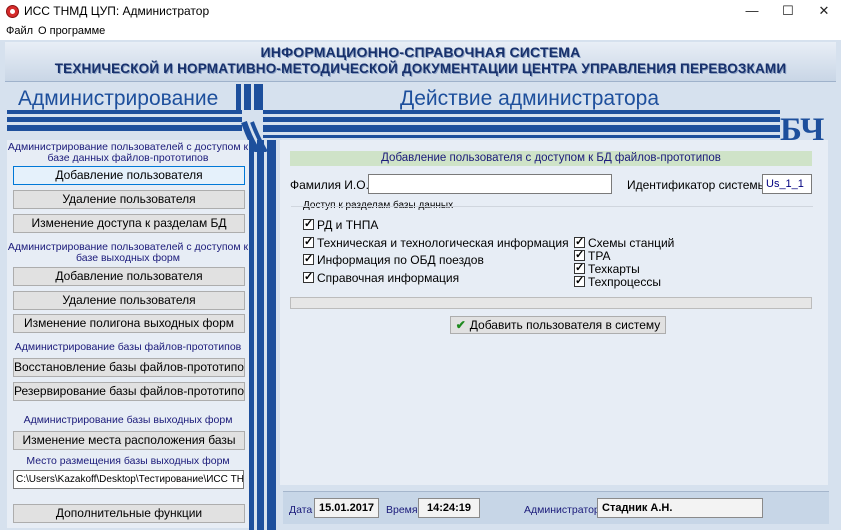 Image resolution: width=841 pixels, height=530 pixels. Describe the element at coordinates (129, 175) in the screenshot. I see `add-user-prototypes-button: Добавление пользователя` at that location.